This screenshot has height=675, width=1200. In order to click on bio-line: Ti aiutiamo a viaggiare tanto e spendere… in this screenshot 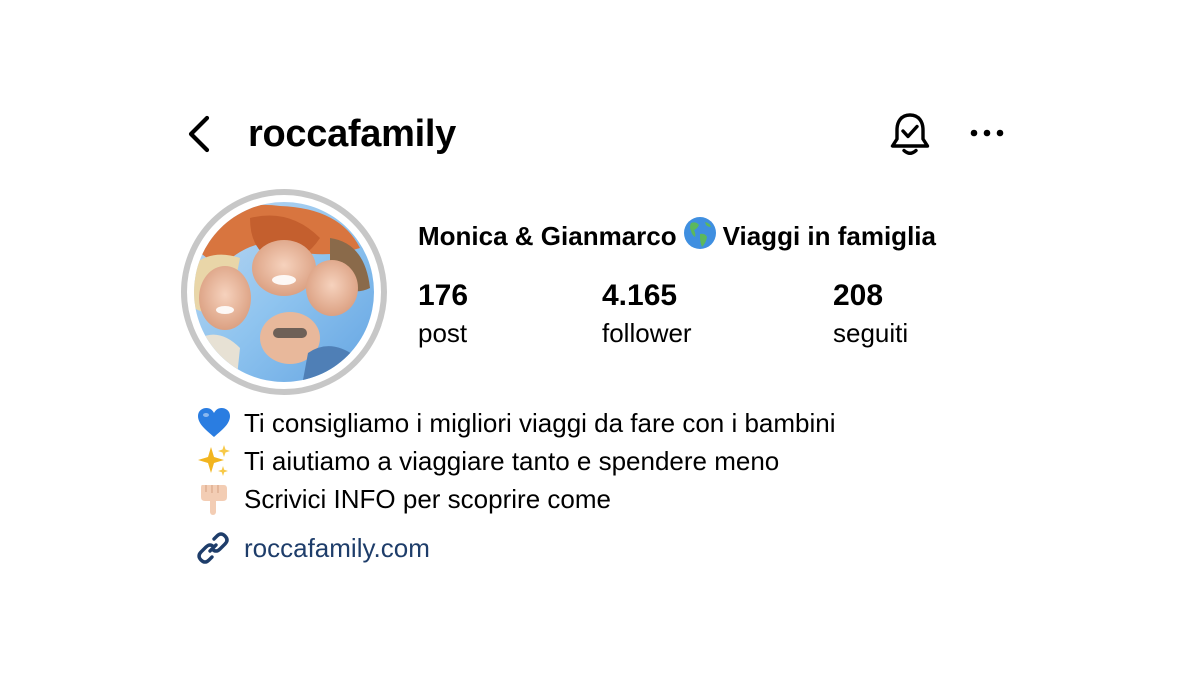, I will do `click(516, 461)`.